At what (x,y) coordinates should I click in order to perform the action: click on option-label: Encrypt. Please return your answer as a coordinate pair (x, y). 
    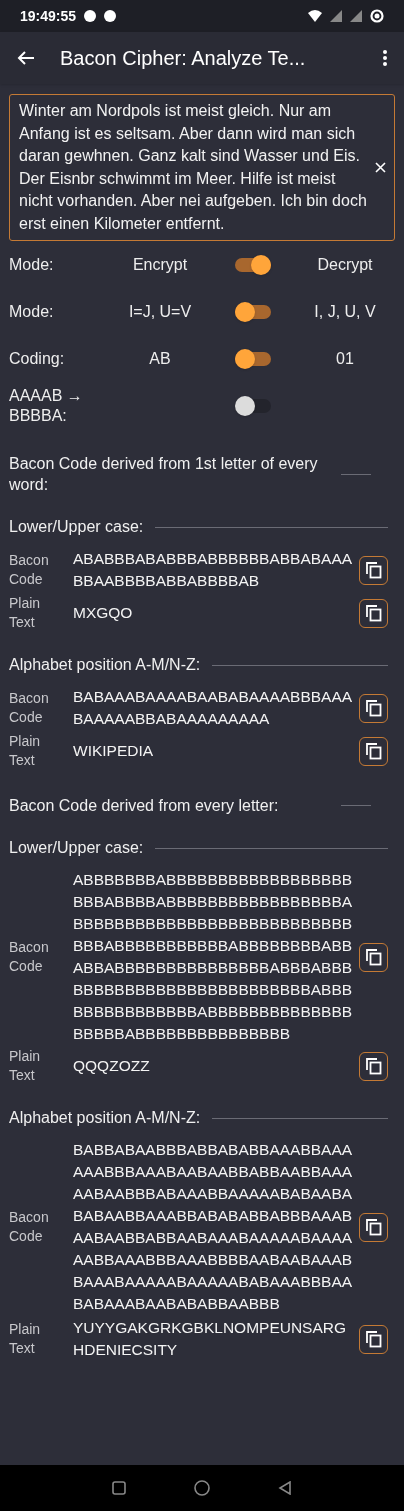
    Looking at the image, I should click on (160, 264).